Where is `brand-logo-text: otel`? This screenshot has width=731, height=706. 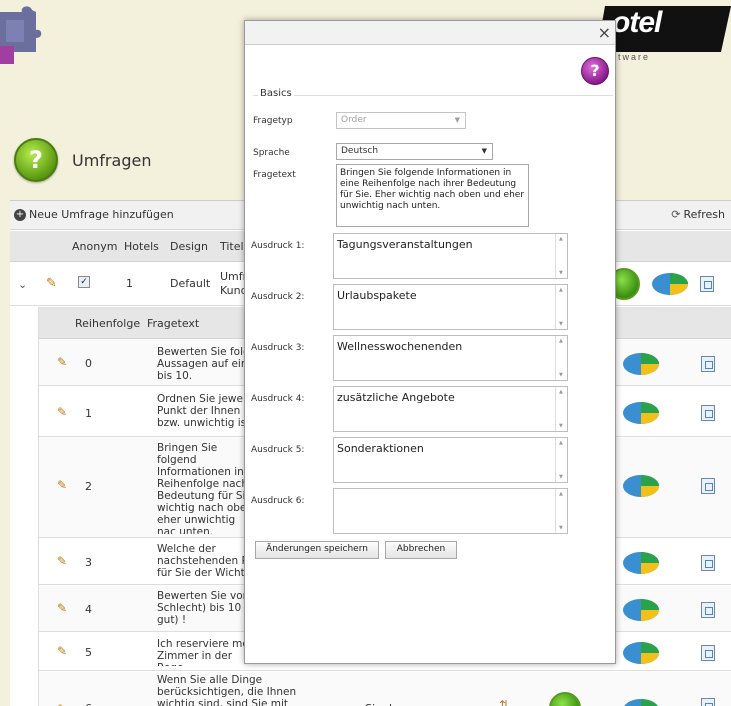
brand-logo-text: otel is located at coordinates (637, 22).